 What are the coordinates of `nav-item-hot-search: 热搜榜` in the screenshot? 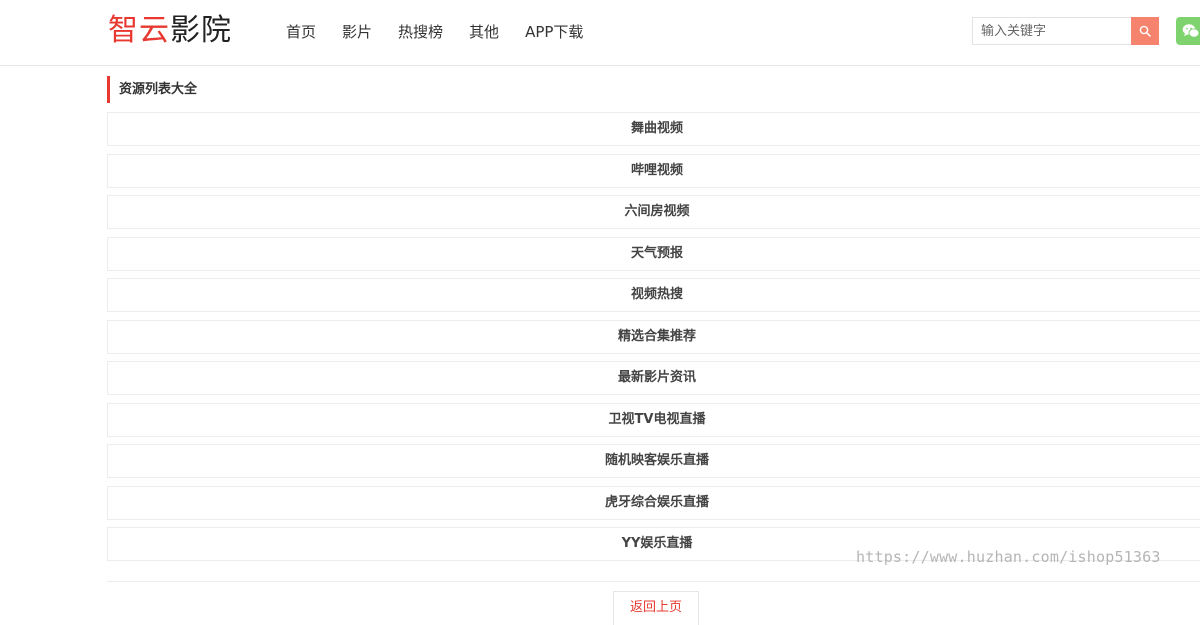 It's located at (420, 32).